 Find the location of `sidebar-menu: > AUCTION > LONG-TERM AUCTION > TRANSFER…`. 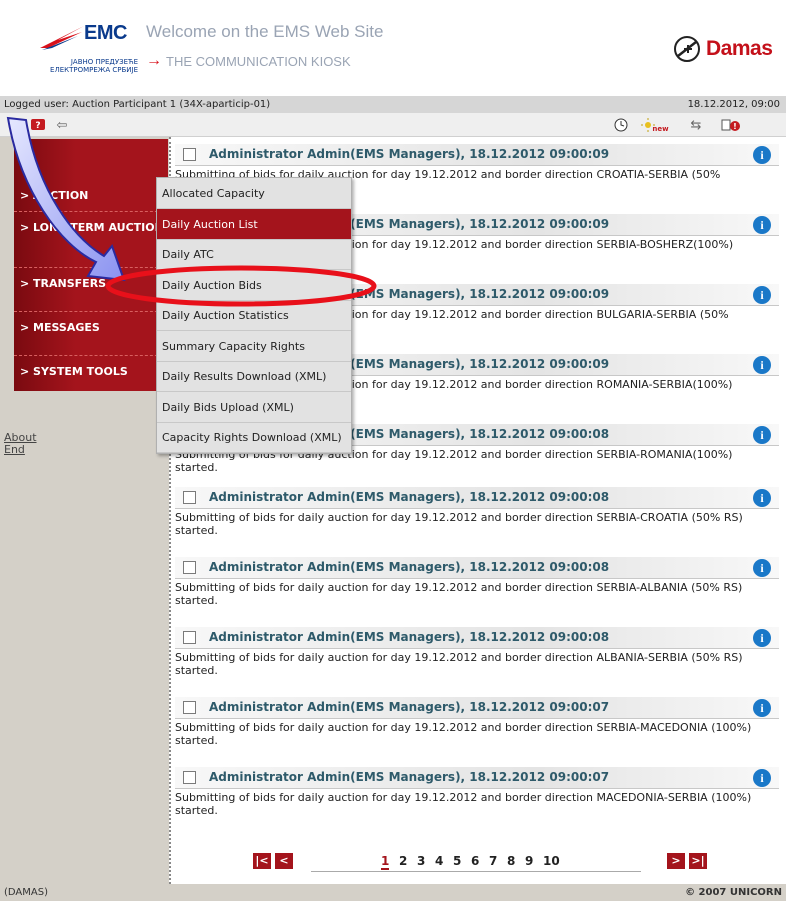

sidebar-menu: > AUCTION > LONG-TERM AUCTION > TRANSFER… is located at coordinates (91, 265).